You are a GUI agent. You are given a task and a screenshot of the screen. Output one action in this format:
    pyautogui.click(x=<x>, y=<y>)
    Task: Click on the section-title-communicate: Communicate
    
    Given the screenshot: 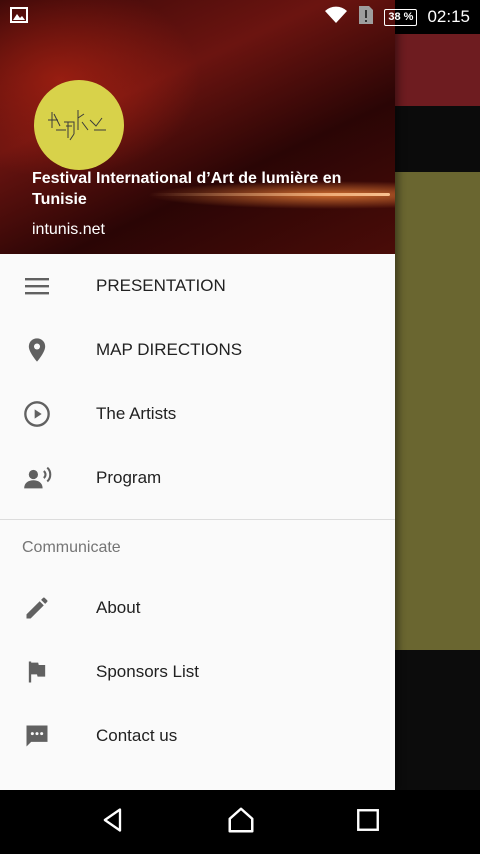 What is the action you would take?
    pyautogui.click(x=71, y=547)
    